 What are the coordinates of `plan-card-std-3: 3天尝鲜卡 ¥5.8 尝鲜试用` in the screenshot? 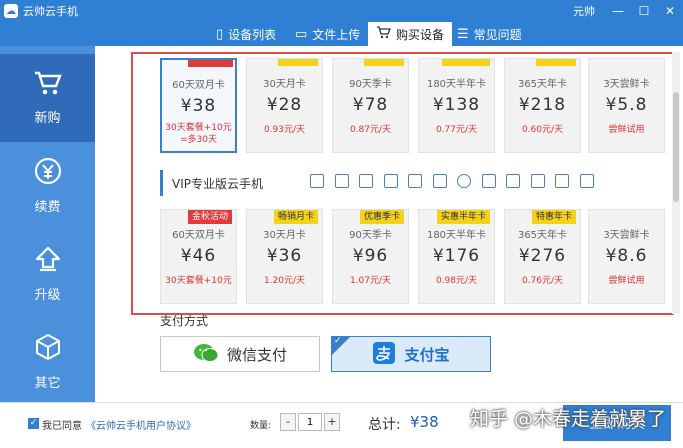 It's located at (626, 105).